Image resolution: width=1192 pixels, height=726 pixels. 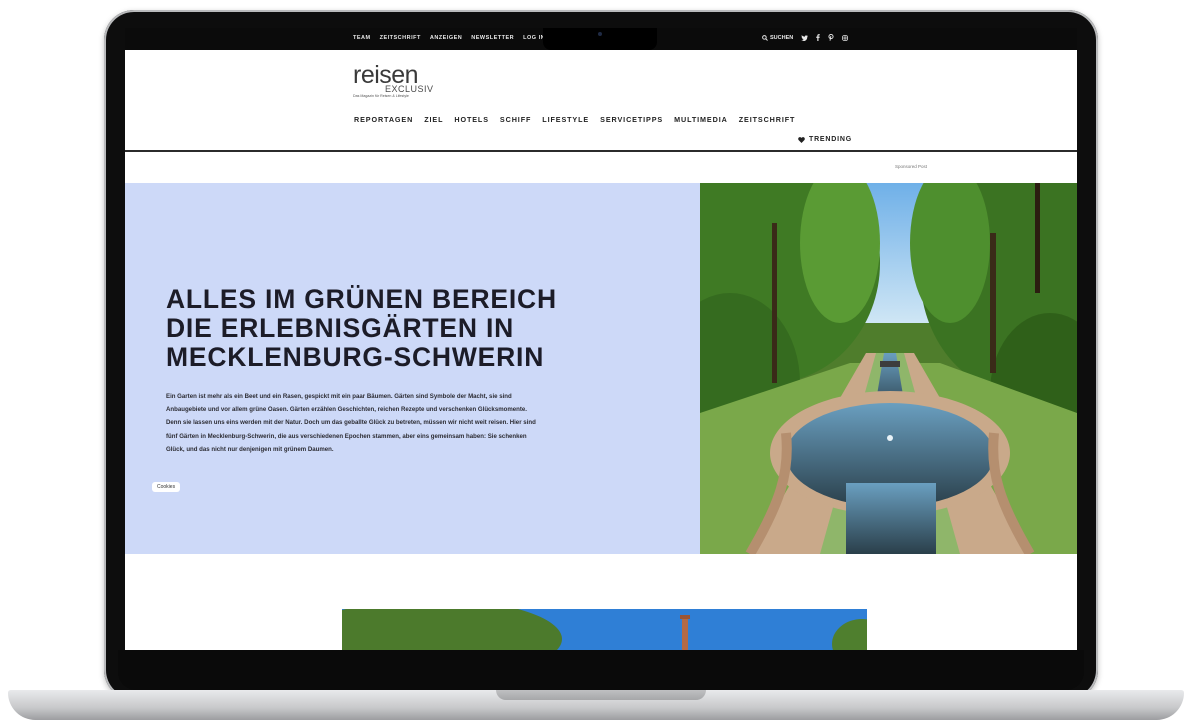 What do you see at coordinates (515, 119) in the screenshot?
I see `nav-item-schiff: SCHIFF` at bounding box center [515, 119].